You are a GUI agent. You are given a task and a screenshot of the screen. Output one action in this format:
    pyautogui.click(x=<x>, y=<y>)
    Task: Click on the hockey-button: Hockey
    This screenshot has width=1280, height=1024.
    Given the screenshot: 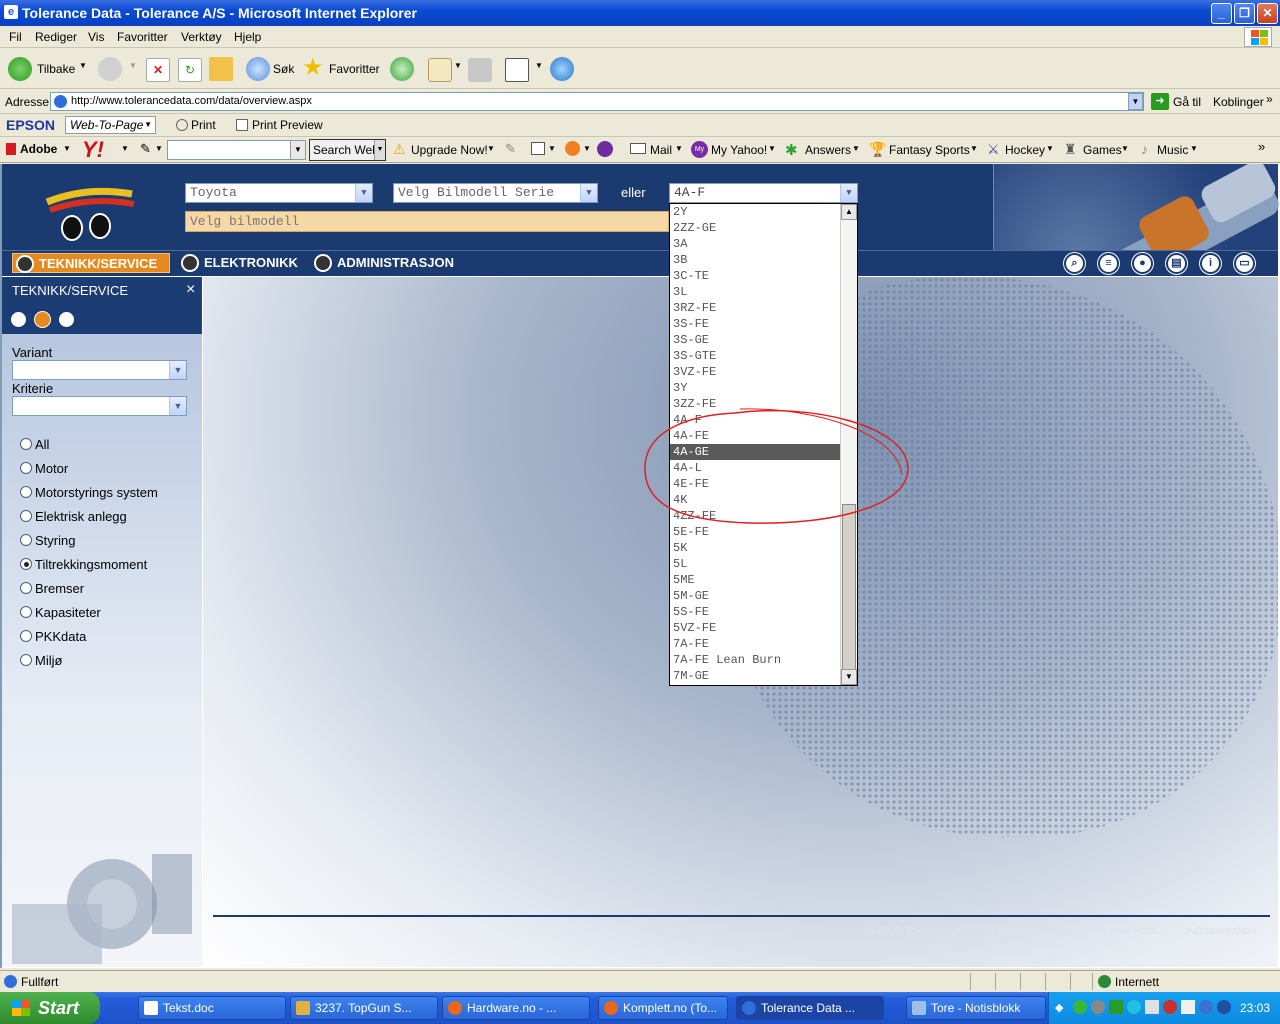 What is the action you would take?
    pyautogui.click(x=1025, y=150)
    